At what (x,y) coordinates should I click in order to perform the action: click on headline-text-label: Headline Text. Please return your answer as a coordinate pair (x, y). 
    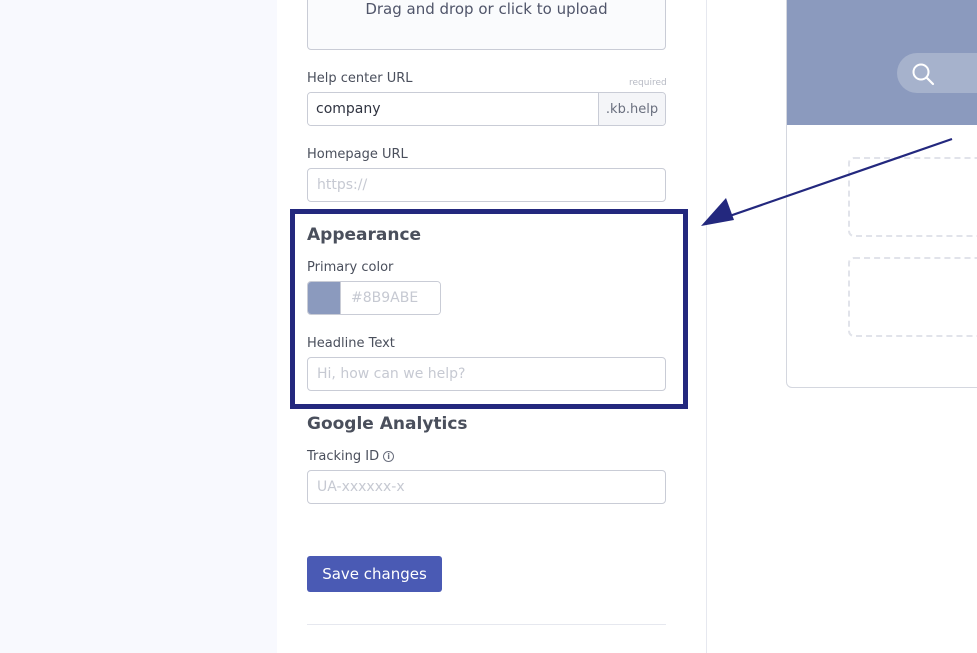
    Looking at the image, I should click on (351, 343).